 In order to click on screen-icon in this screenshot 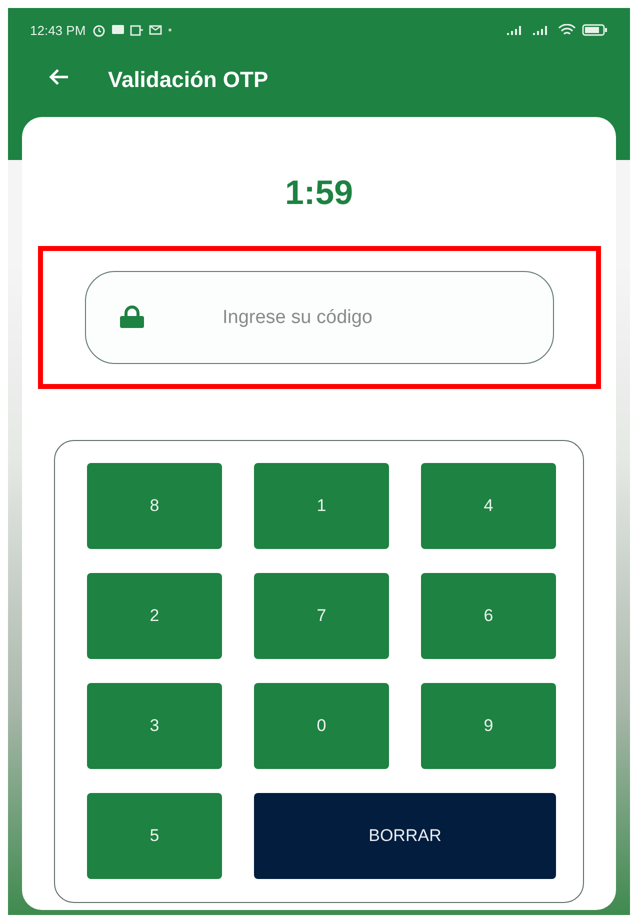, I will do `click(136, 30)`.